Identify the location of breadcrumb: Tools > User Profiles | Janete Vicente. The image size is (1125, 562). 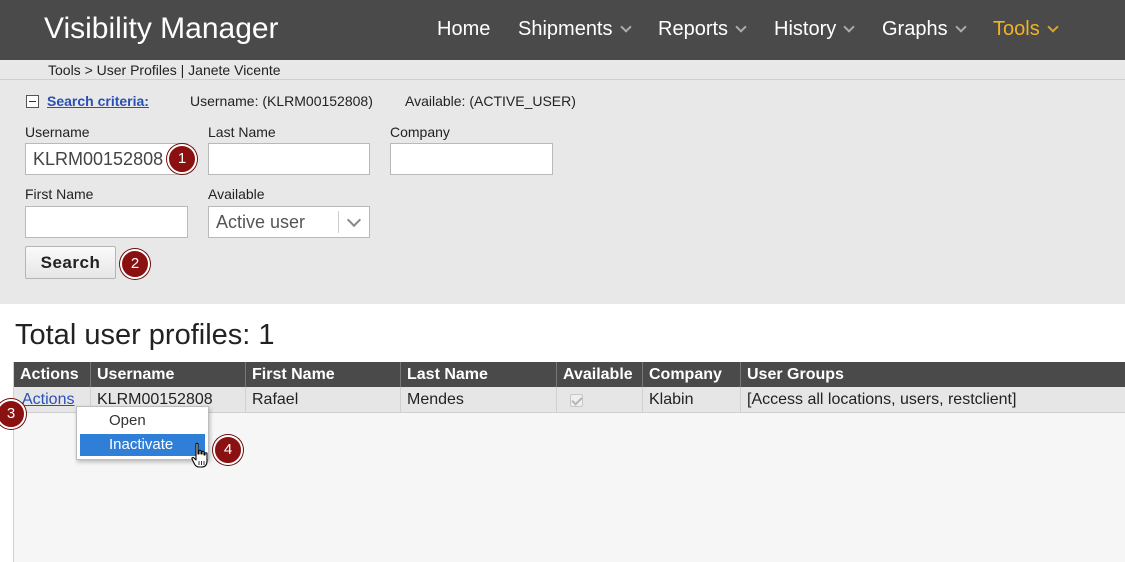
(164, 70).